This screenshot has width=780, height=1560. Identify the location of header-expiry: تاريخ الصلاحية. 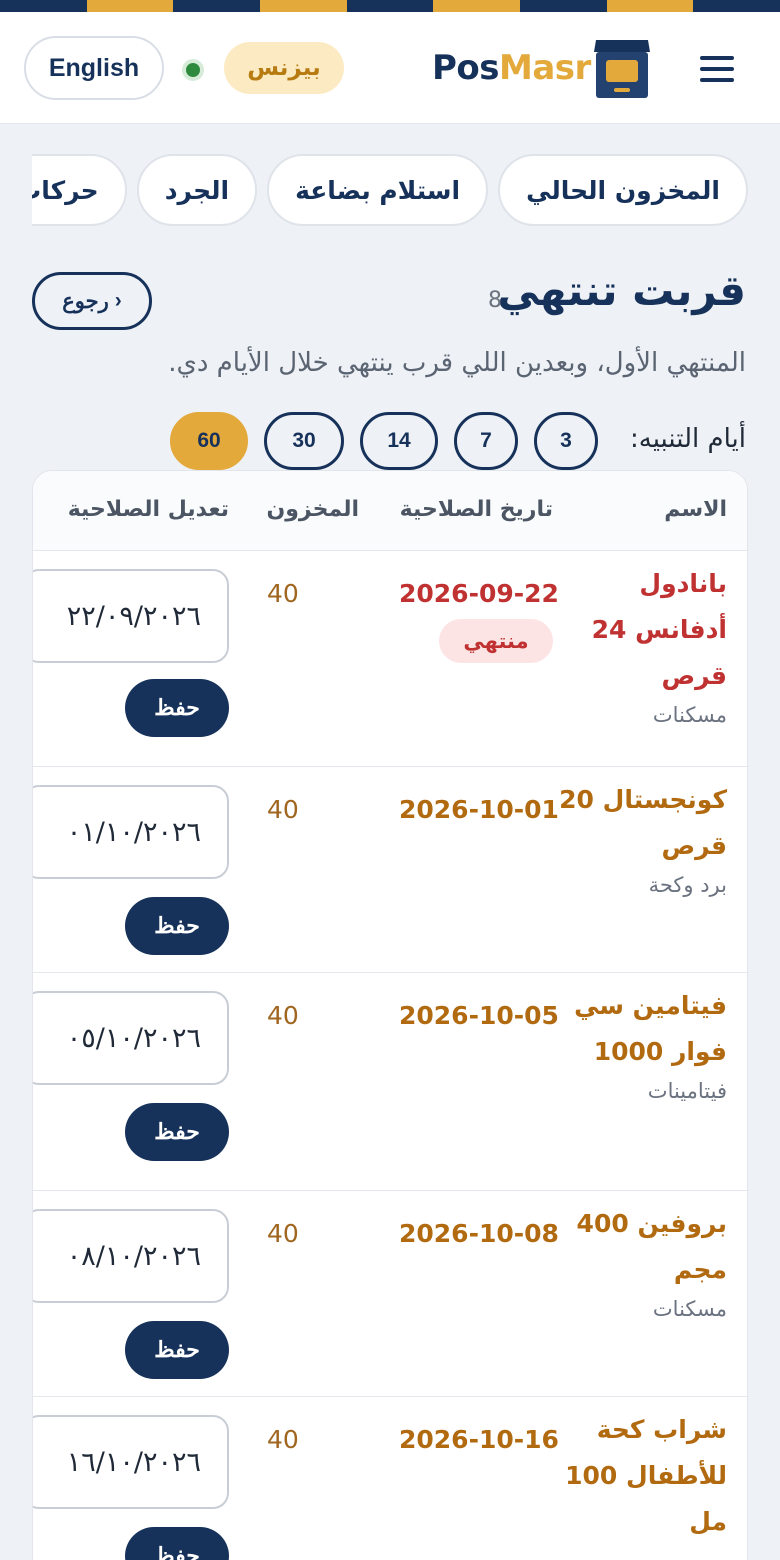
(476, 509).